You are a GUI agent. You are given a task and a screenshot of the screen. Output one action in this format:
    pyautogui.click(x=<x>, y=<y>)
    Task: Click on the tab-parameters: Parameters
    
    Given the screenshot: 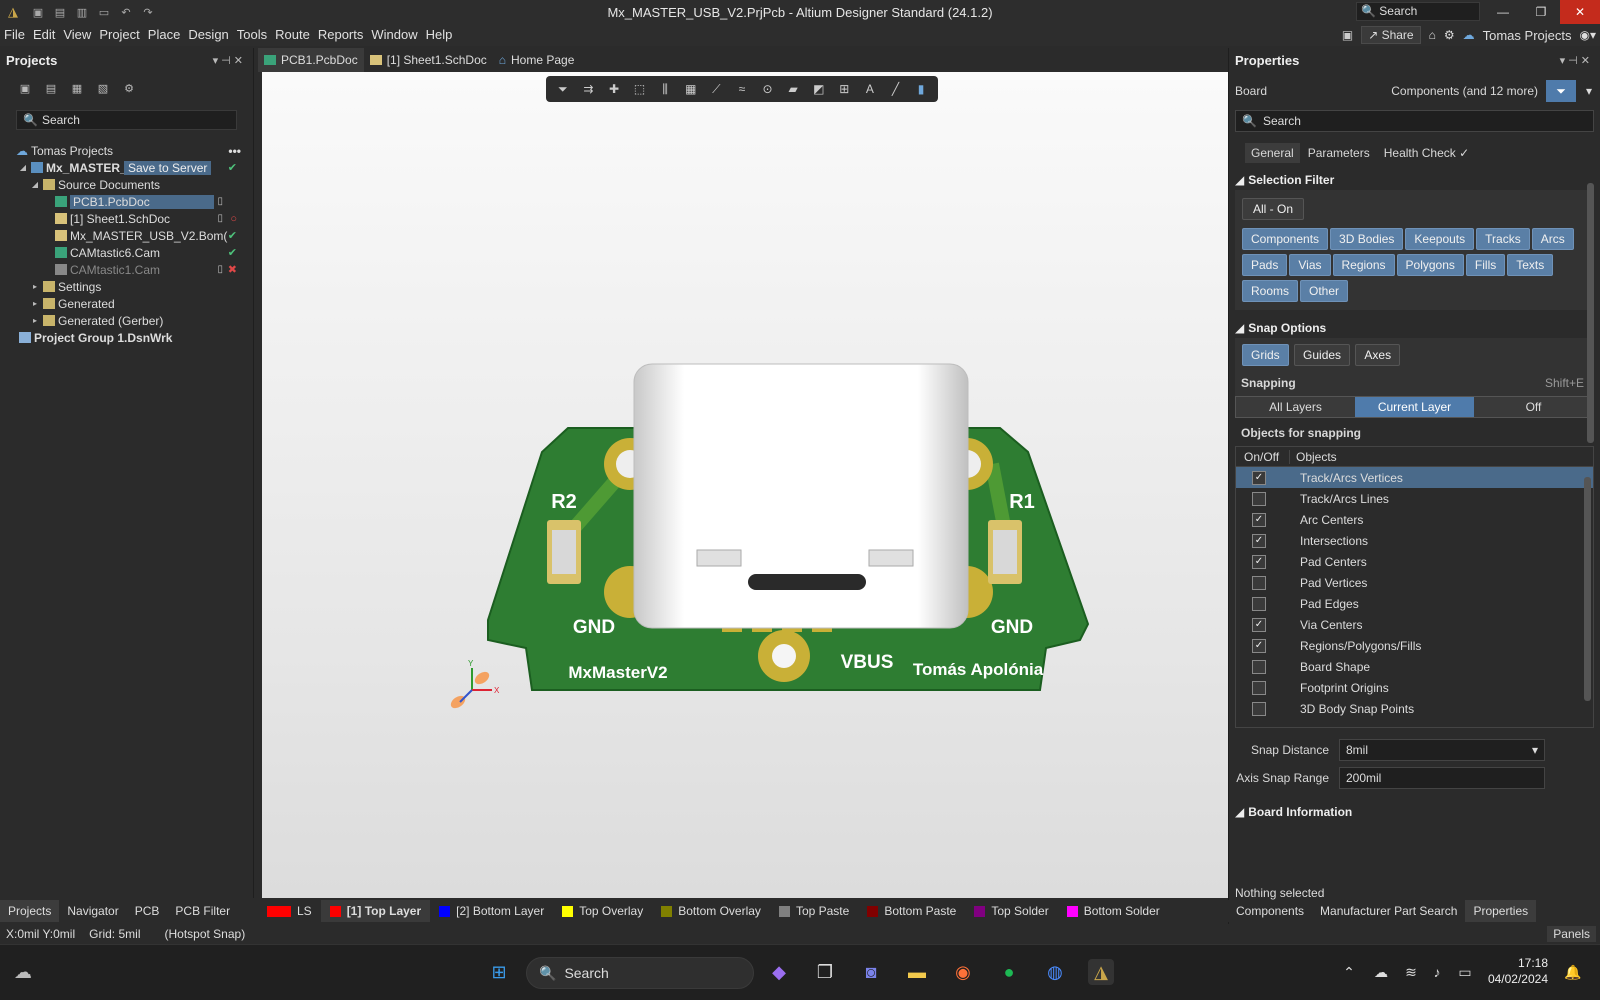 What is the action you would take?
    pyautogui.click(x=1339, y=153)
    